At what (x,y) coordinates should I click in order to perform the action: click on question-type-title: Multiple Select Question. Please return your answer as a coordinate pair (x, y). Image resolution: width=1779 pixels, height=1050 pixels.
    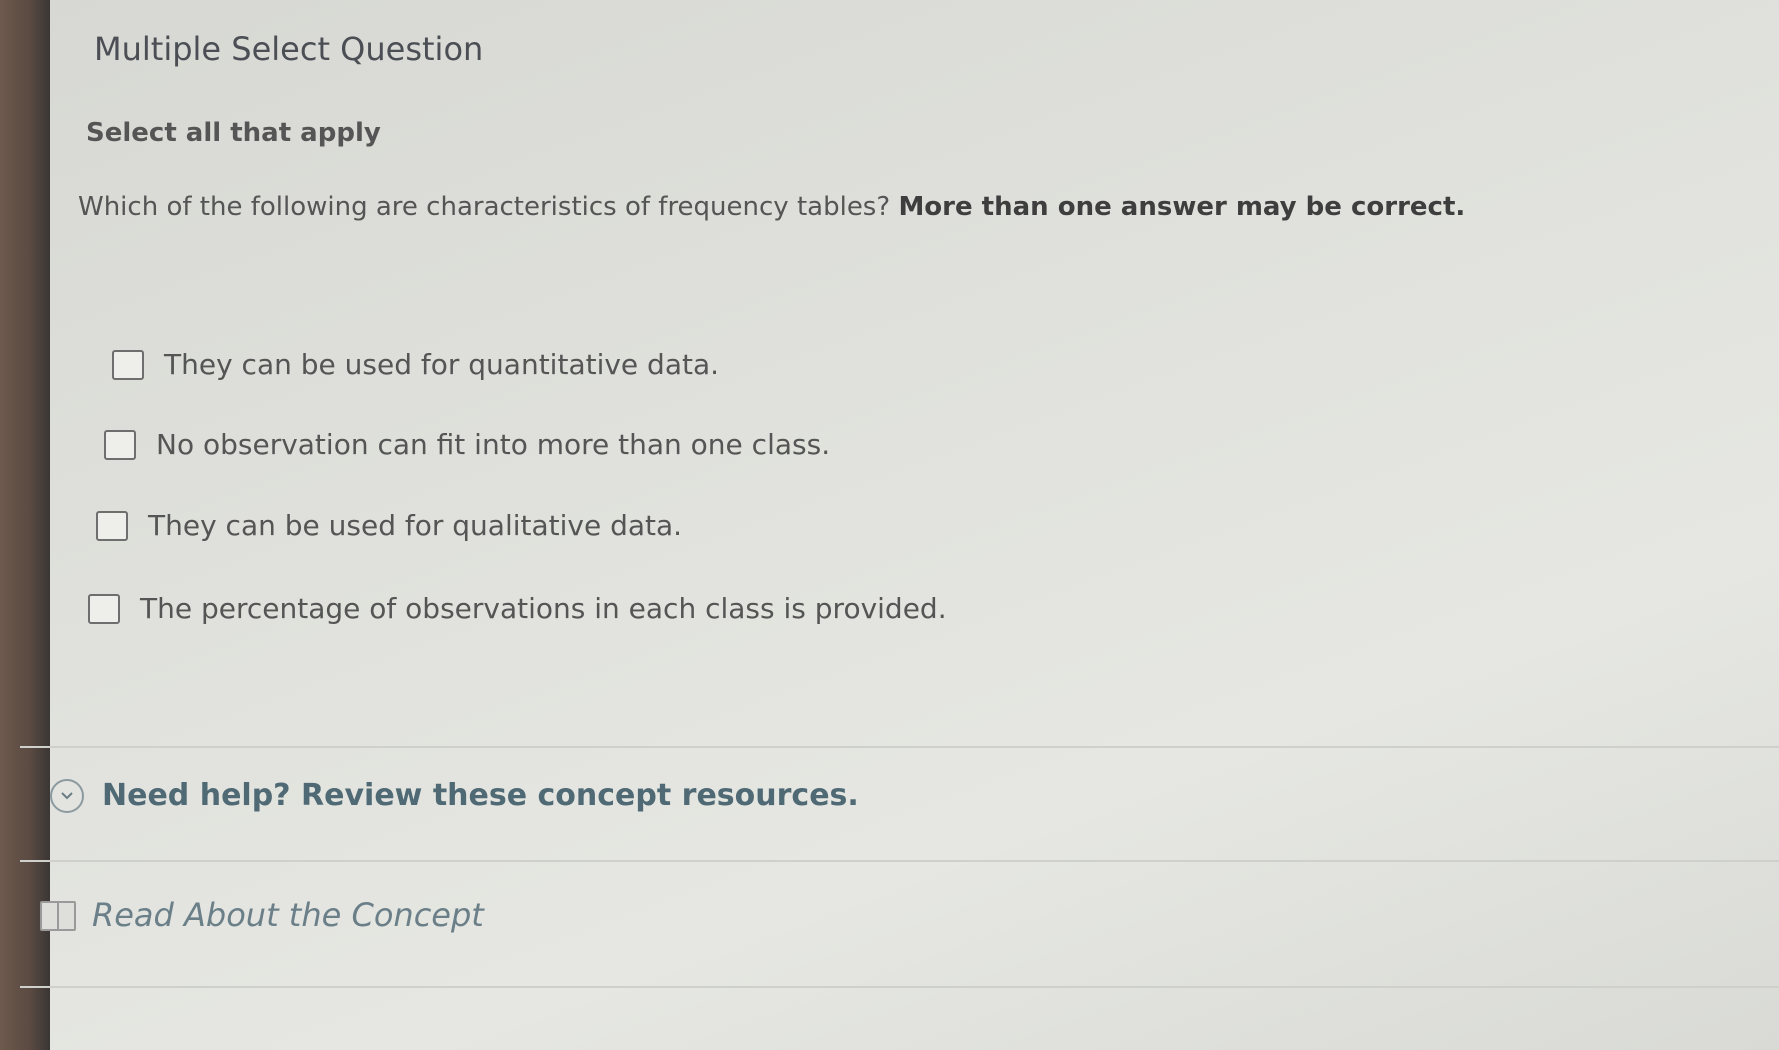
    Looking at the image, I should click on (289, 49).